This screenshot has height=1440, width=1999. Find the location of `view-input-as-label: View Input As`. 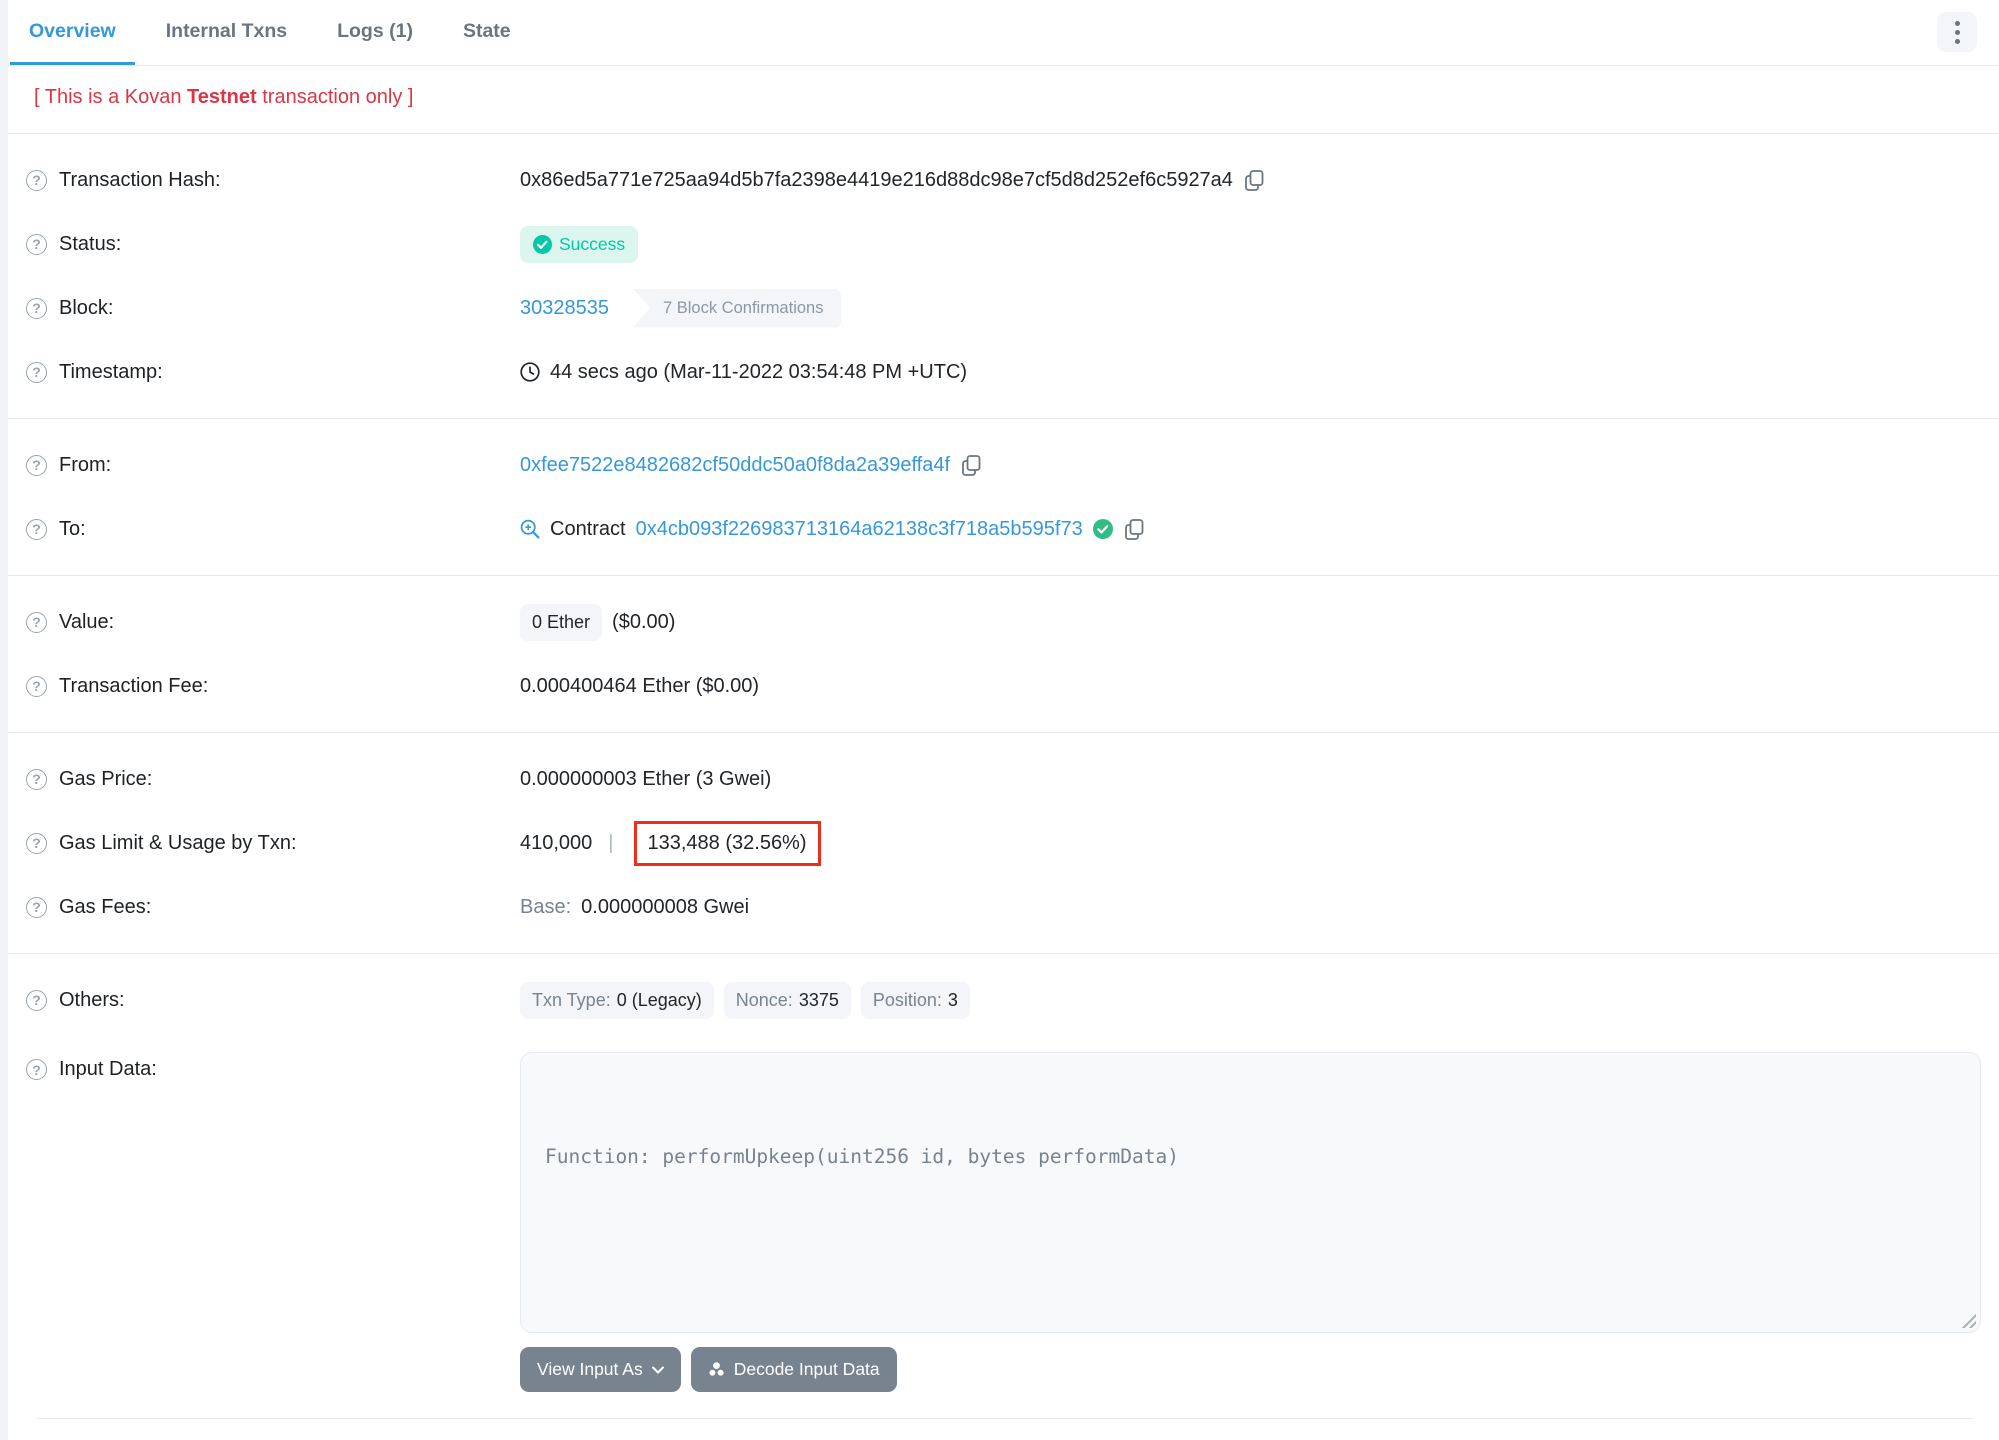

view-input-as-label: View Input As is located at coordinates (590, 1369).